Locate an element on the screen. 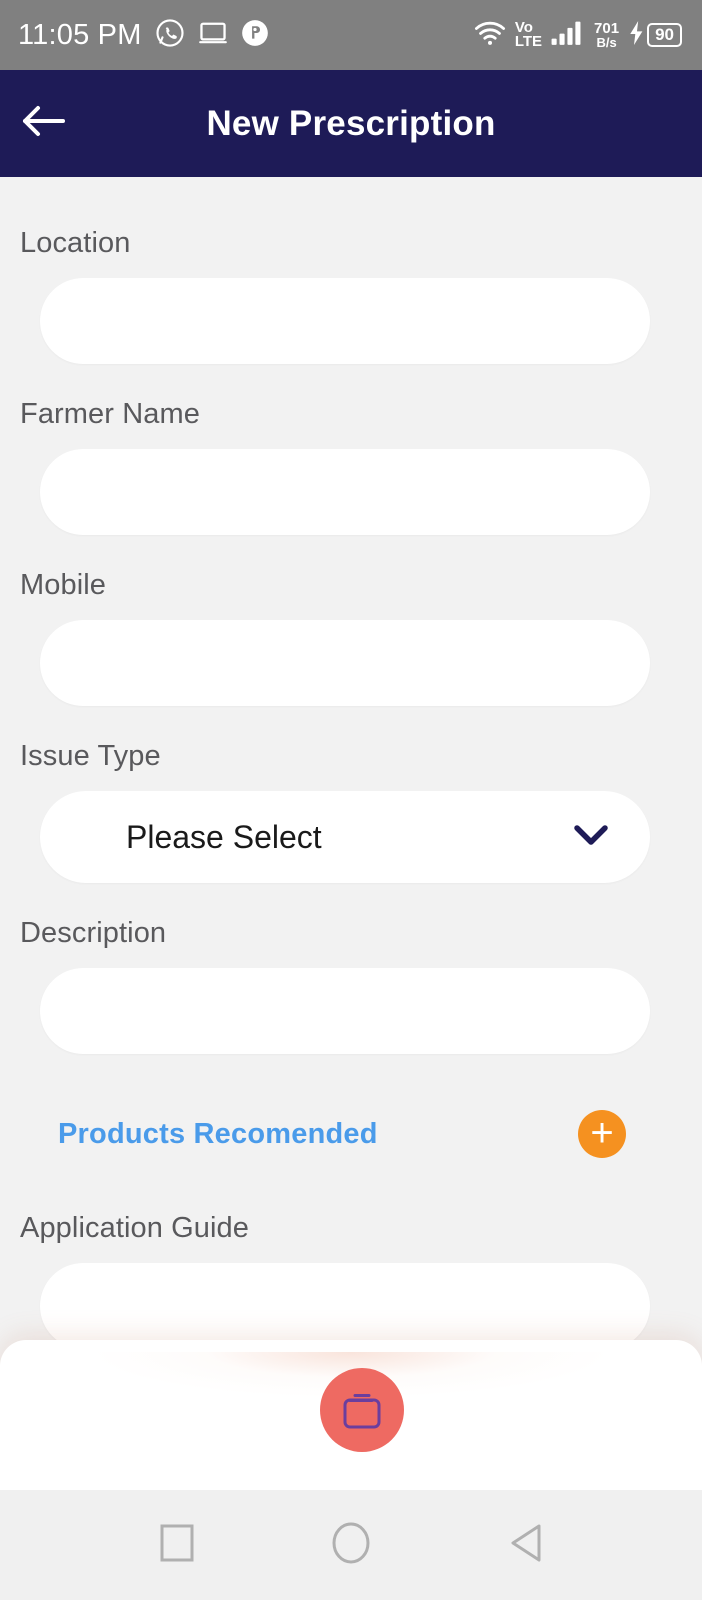  app-bar: New Prescription is located at coordinates (351, 123).